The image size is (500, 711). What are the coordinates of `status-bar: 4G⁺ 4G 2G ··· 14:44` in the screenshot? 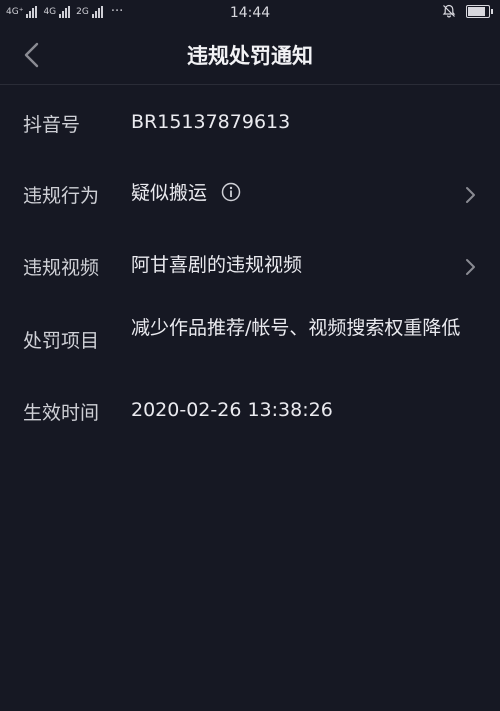 It's located at (250, 13).